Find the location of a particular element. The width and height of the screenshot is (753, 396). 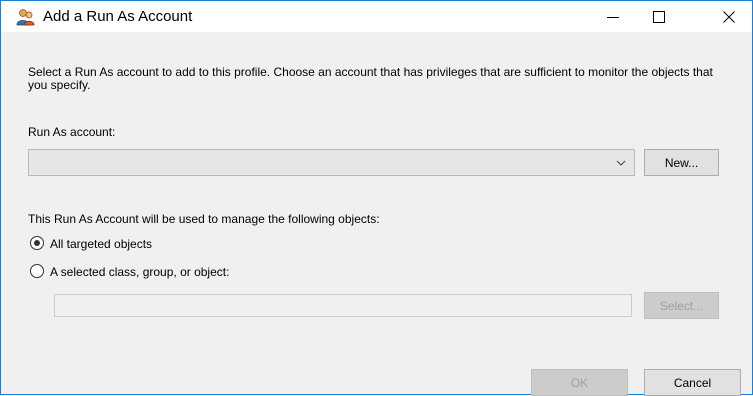

title-bar: Add a Run As Account is located at coordinates (376, 16).